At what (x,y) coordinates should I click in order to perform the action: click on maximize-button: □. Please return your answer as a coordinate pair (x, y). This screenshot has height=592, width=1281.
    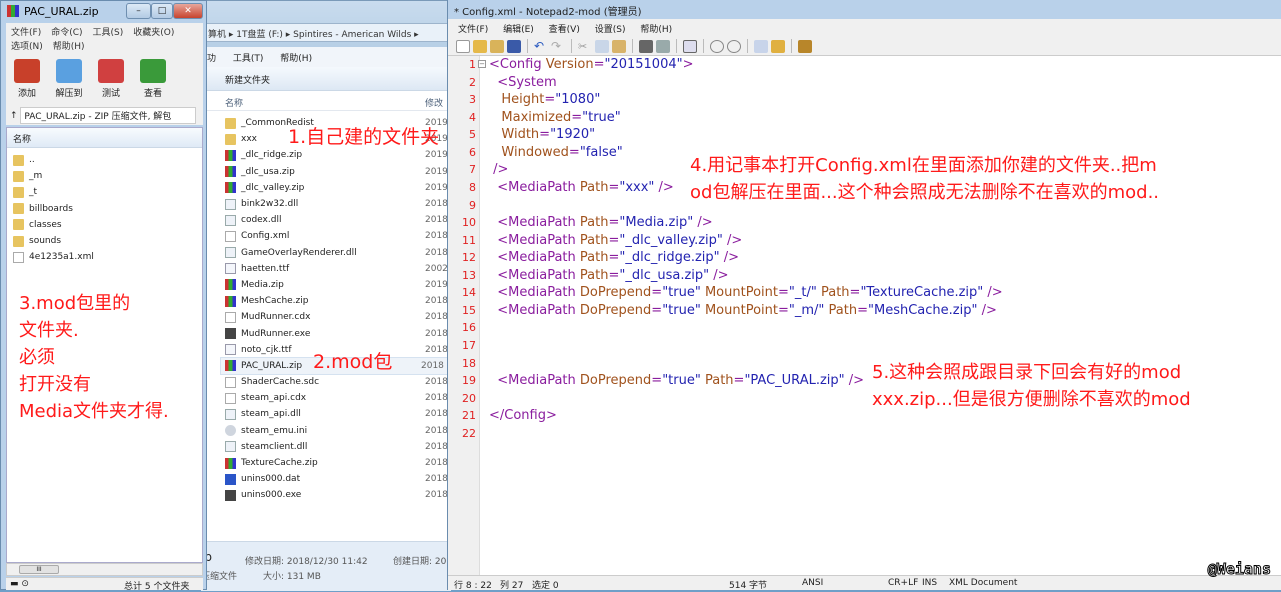
    Looking at the image, I should click on (162, 11).